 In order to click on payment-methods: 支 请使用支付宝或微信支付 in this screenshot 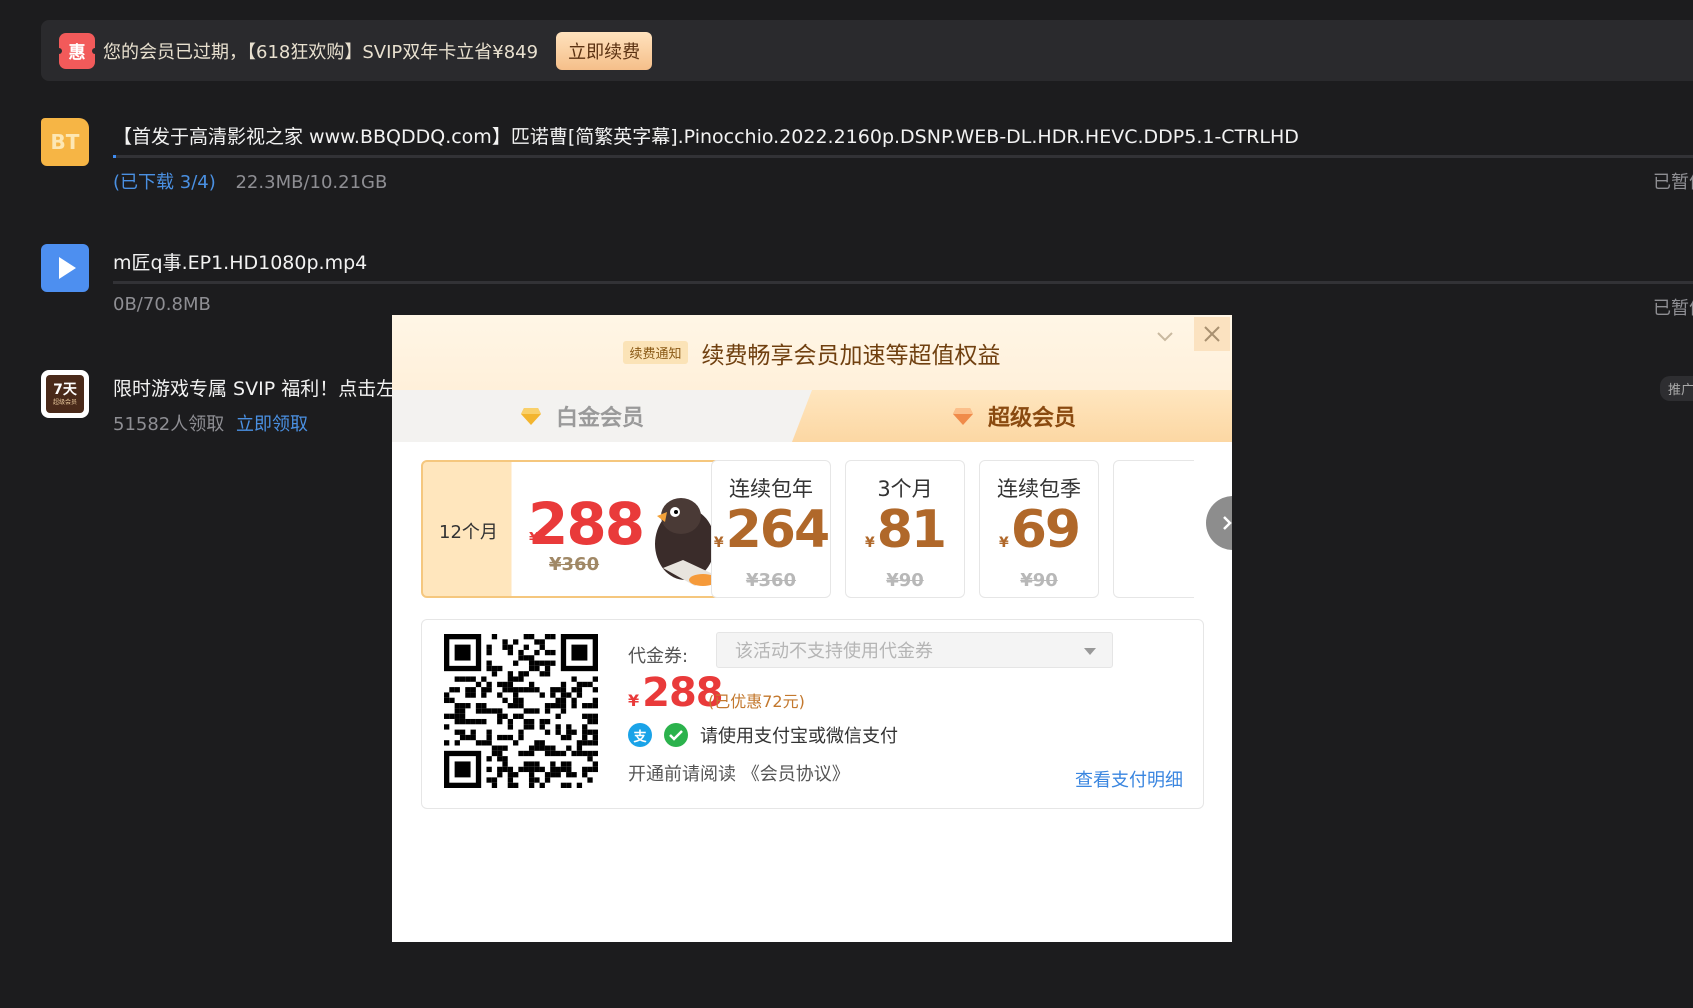, I will do `click(763, 735)`.